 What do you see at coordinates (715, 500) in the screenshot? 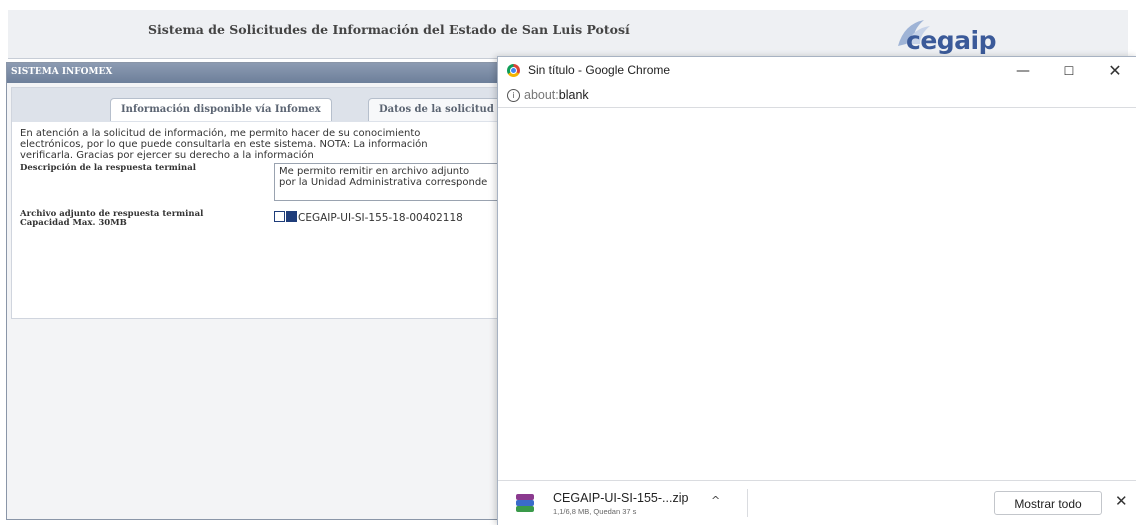
I see `chevron-up-icon: ^` at bounding box center [715, 500].